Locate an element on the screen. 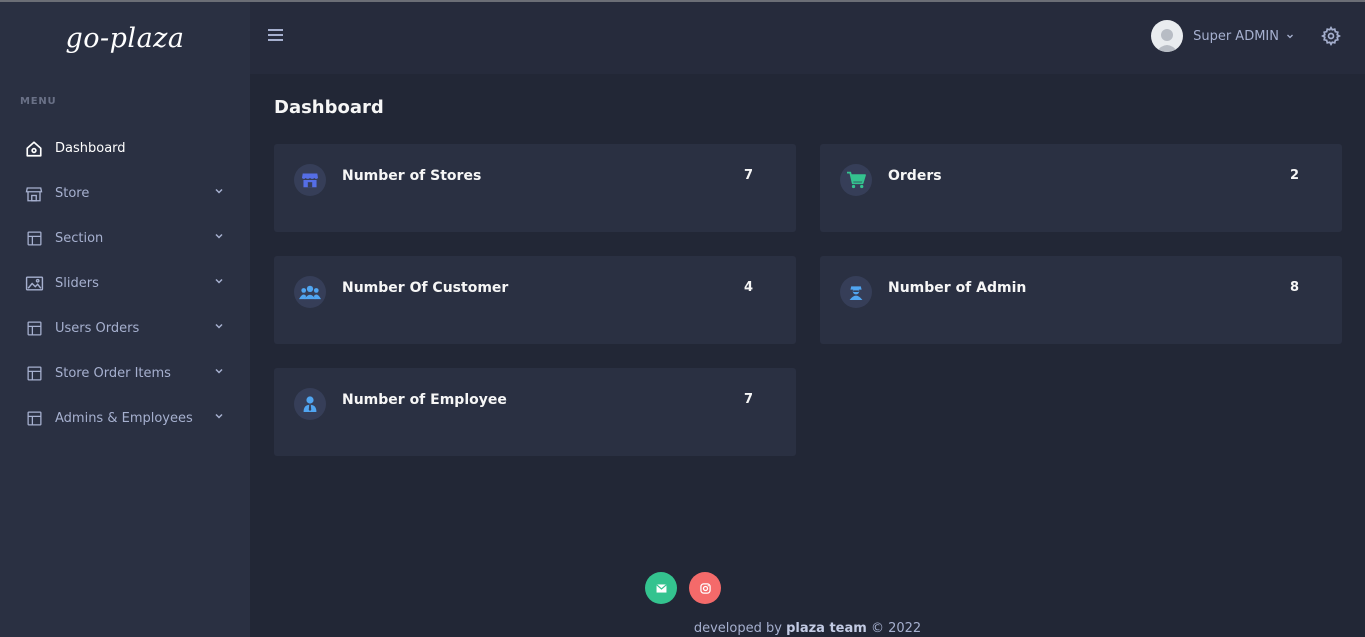 Image resolution: width=1365 pixels, height=637 pixels. sidebar-item-store-order-items: Store Order Items is located at coordinates (125, 373).